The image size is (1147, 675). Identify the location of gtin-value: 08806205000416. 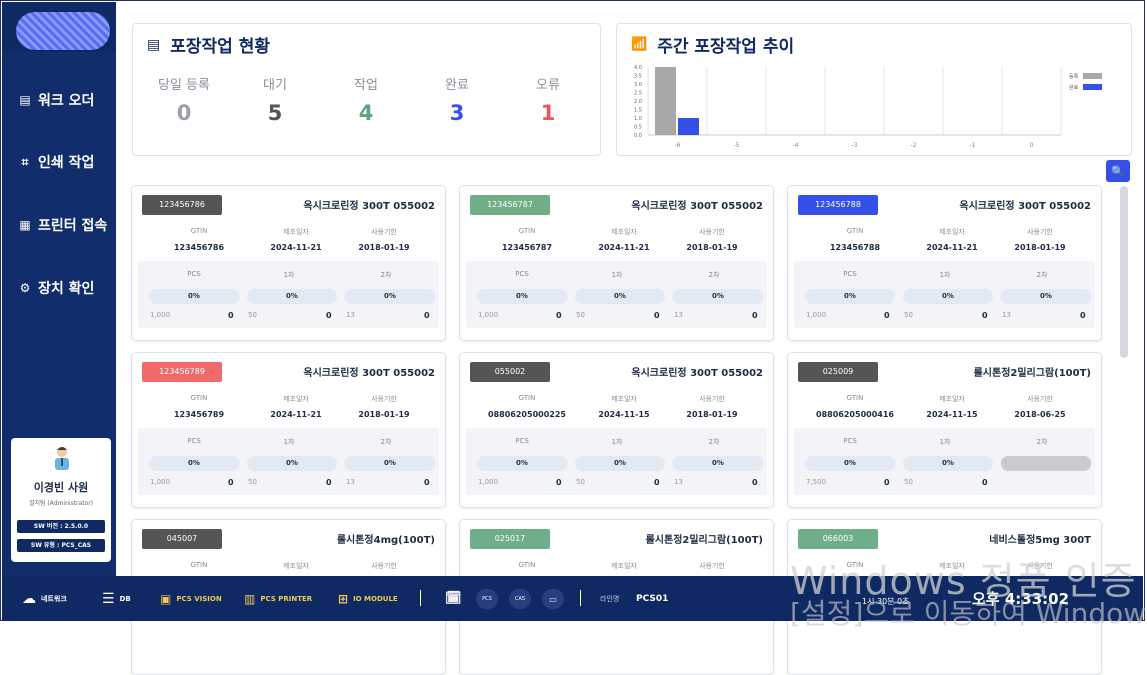
(855, 414).